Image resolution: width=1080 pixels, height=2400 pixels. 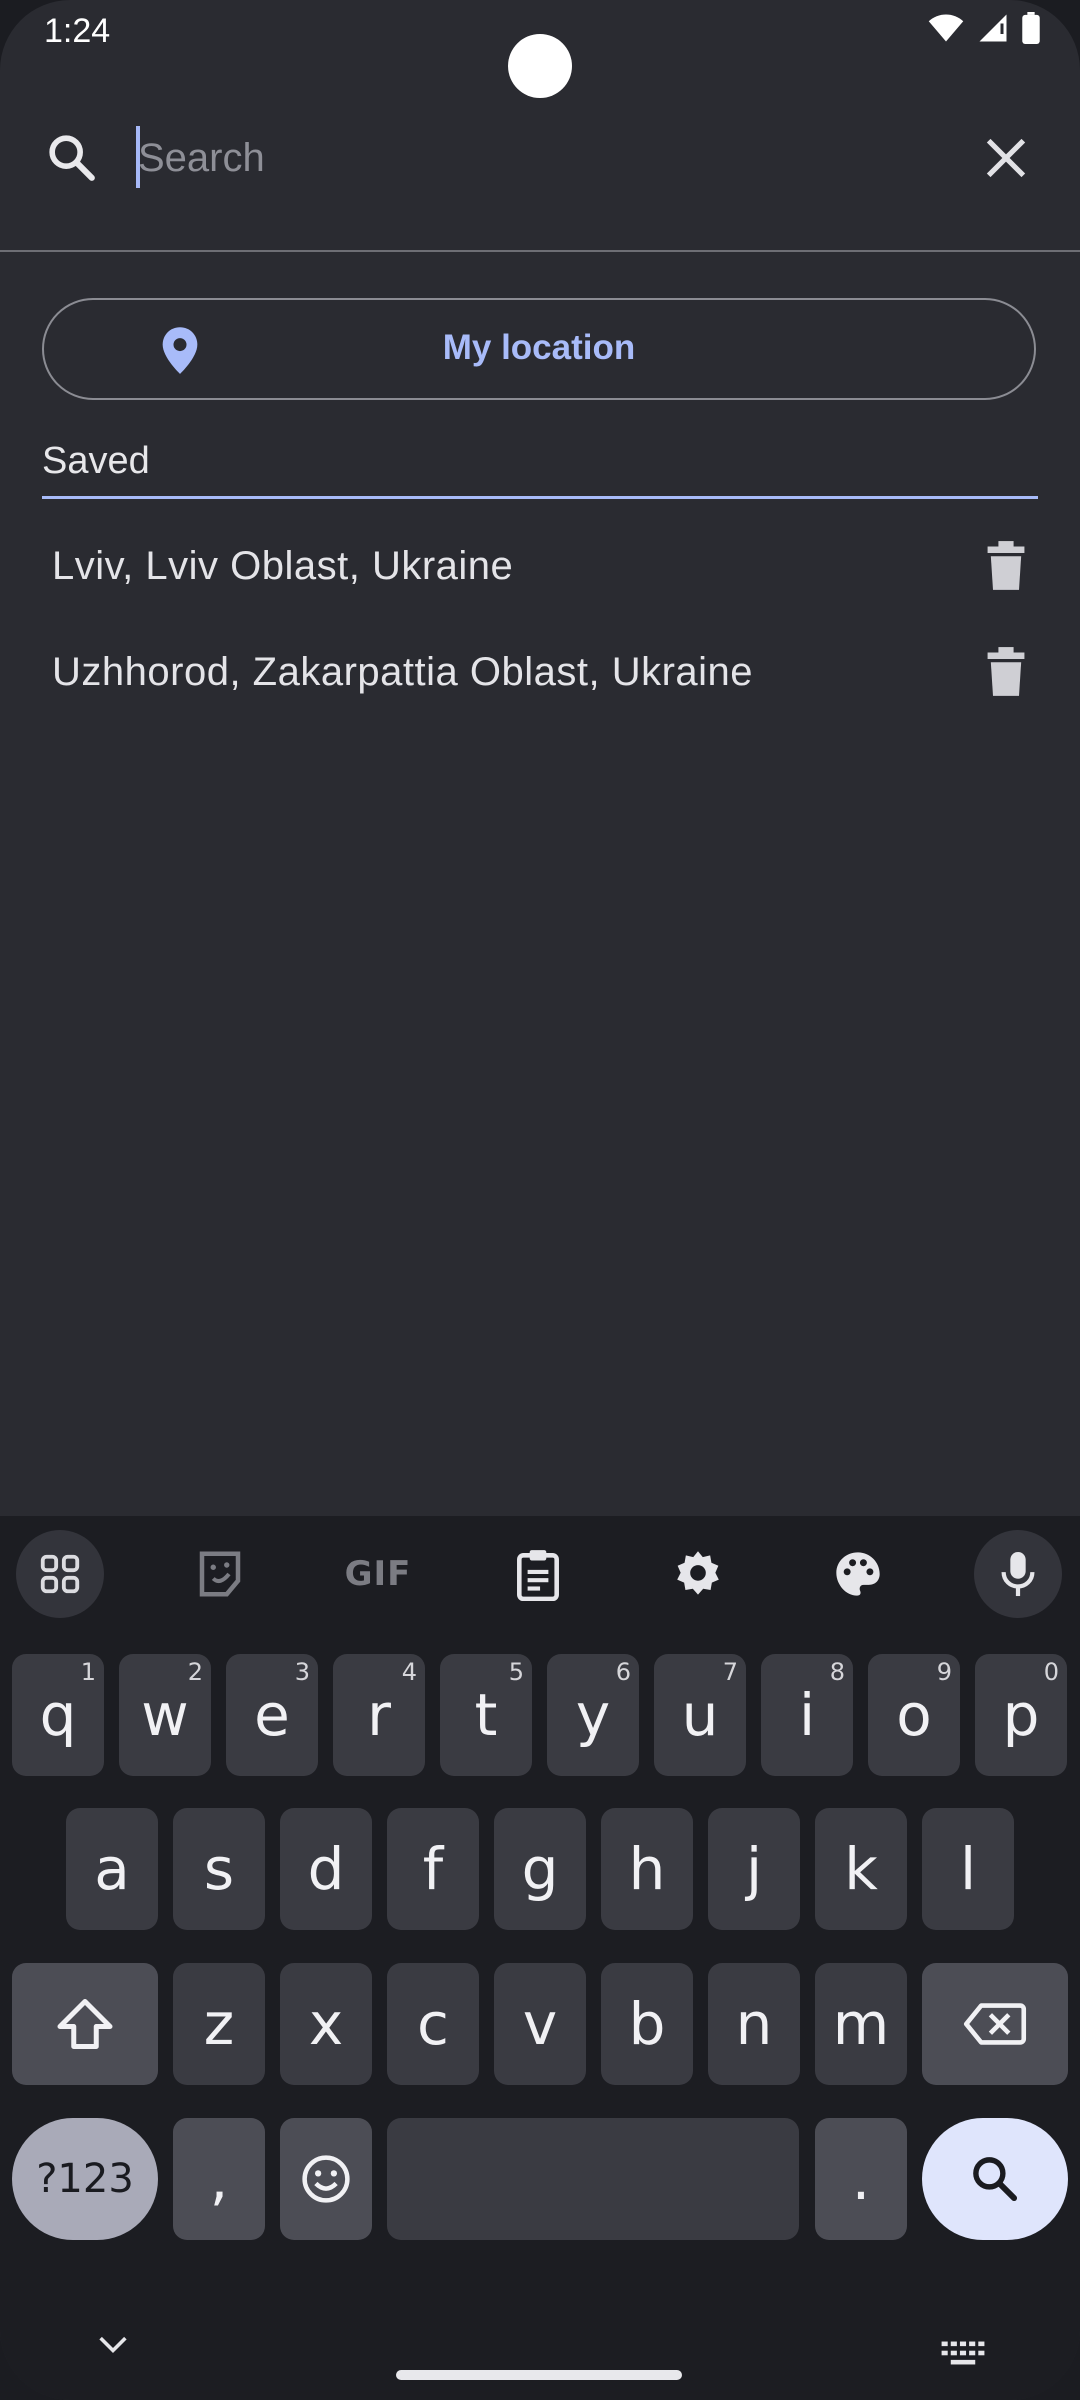 I want to click on key-f: f, so click(x=433, y=1869).